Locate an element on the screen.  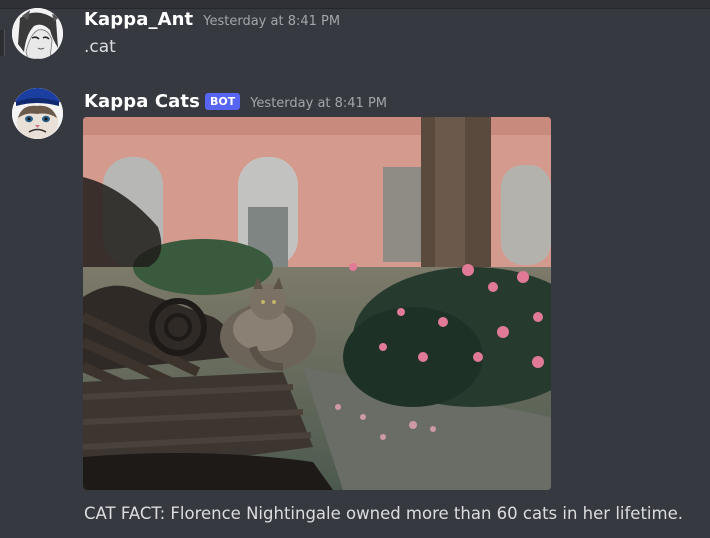
username: Kappa Cats is located at coordinates (142, 101).